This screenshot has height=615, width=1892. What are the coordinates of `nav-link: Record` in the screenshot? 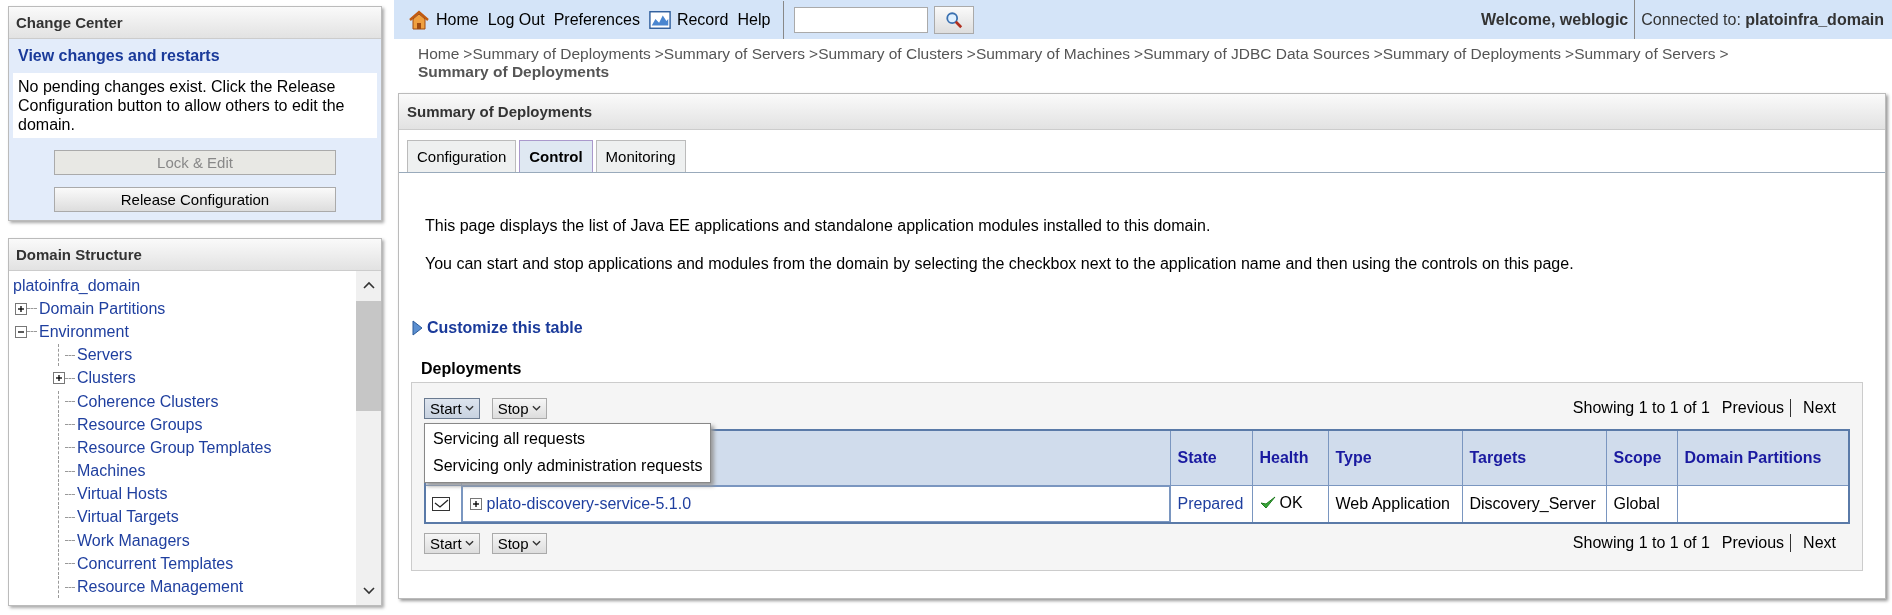 It's located at (702, 19).